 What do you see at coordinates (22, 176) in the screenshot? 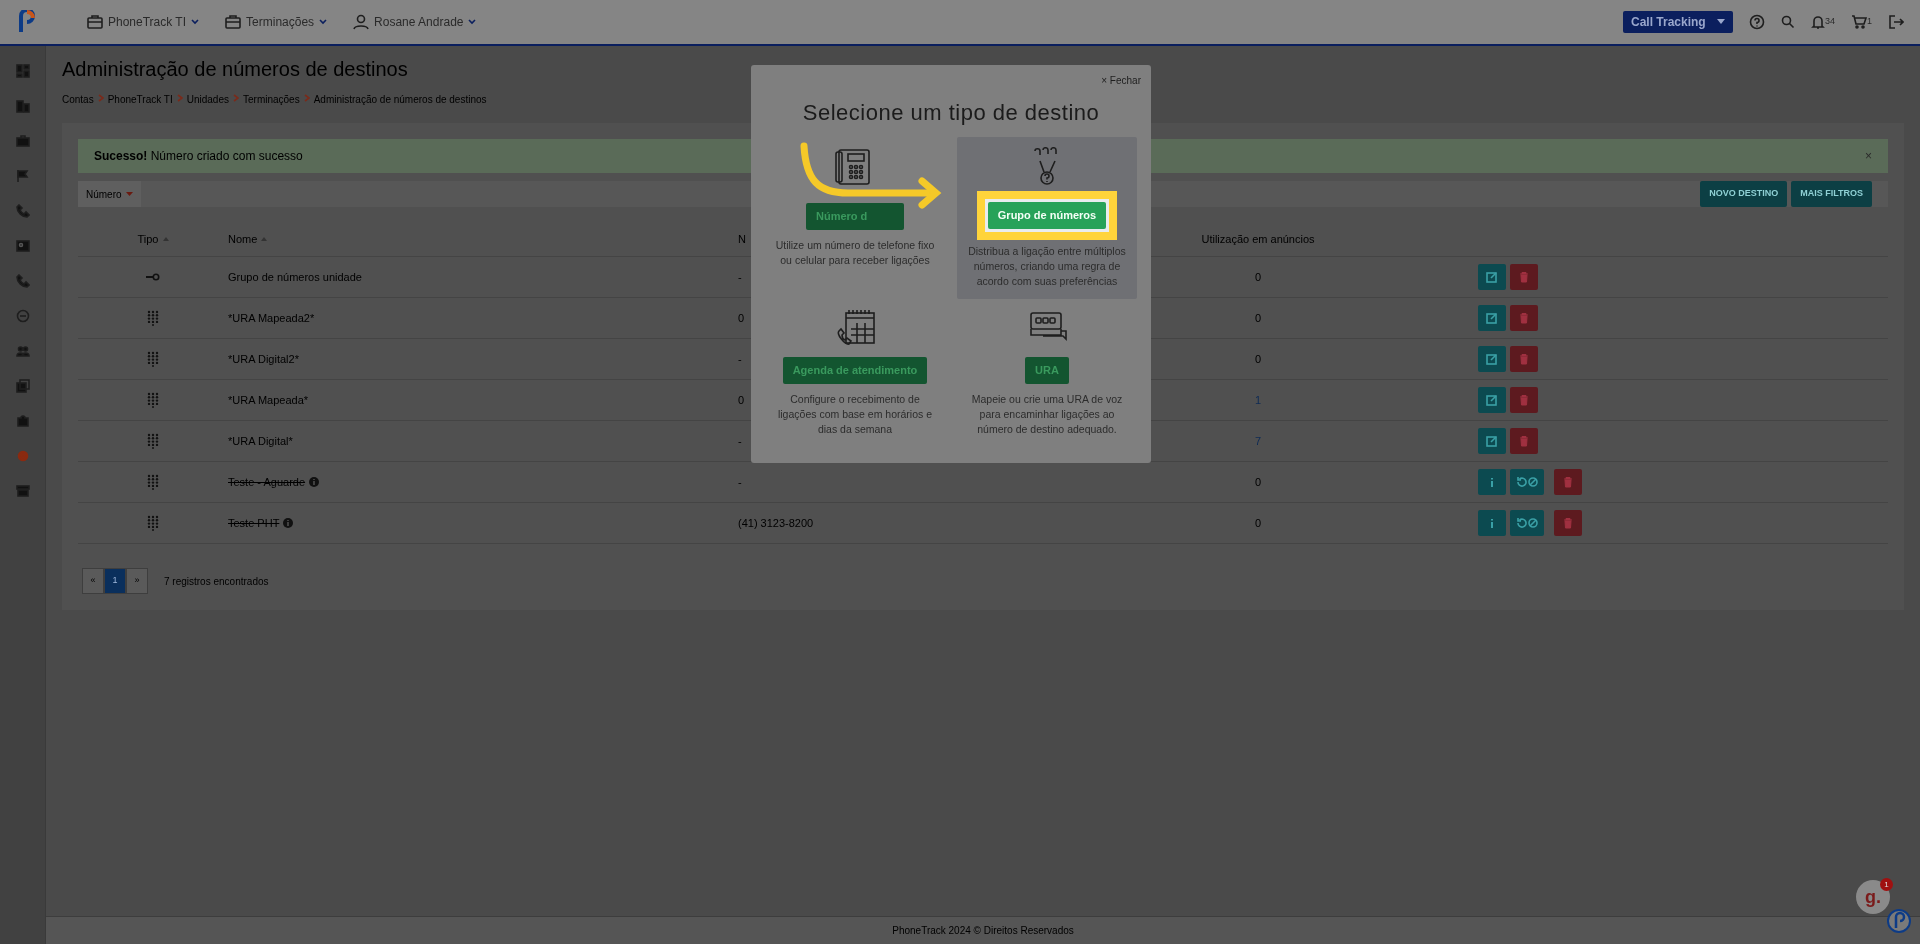
I see `flag-icon` at bounding box center [22, 176].